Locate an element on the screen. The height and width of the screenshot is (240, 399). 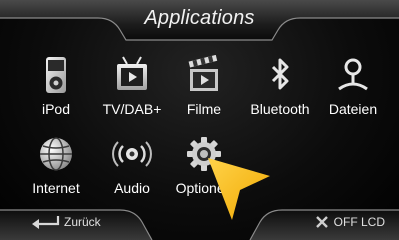
back-button: Zurück is located at coordinates (65, 222).